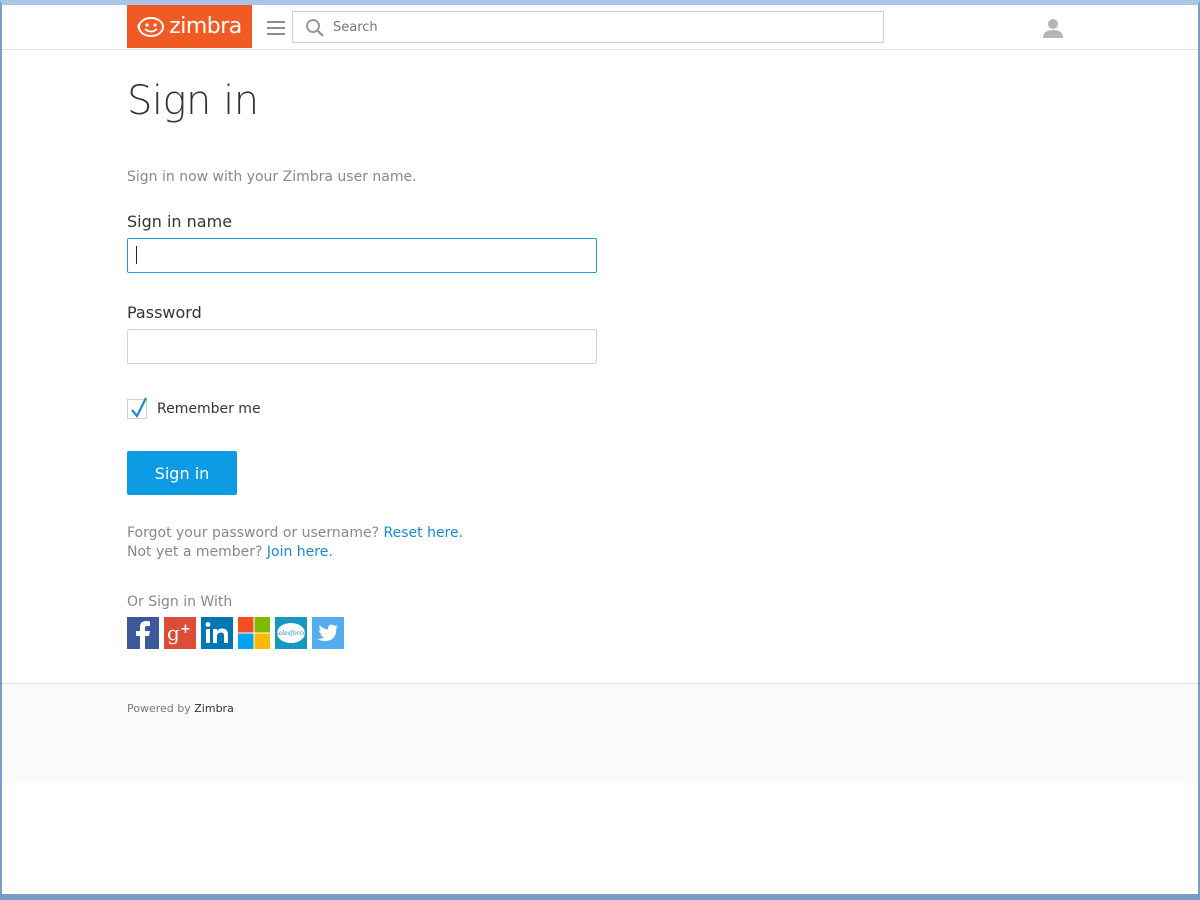  I want to click on username-field-wrapper, so click(362, 255).